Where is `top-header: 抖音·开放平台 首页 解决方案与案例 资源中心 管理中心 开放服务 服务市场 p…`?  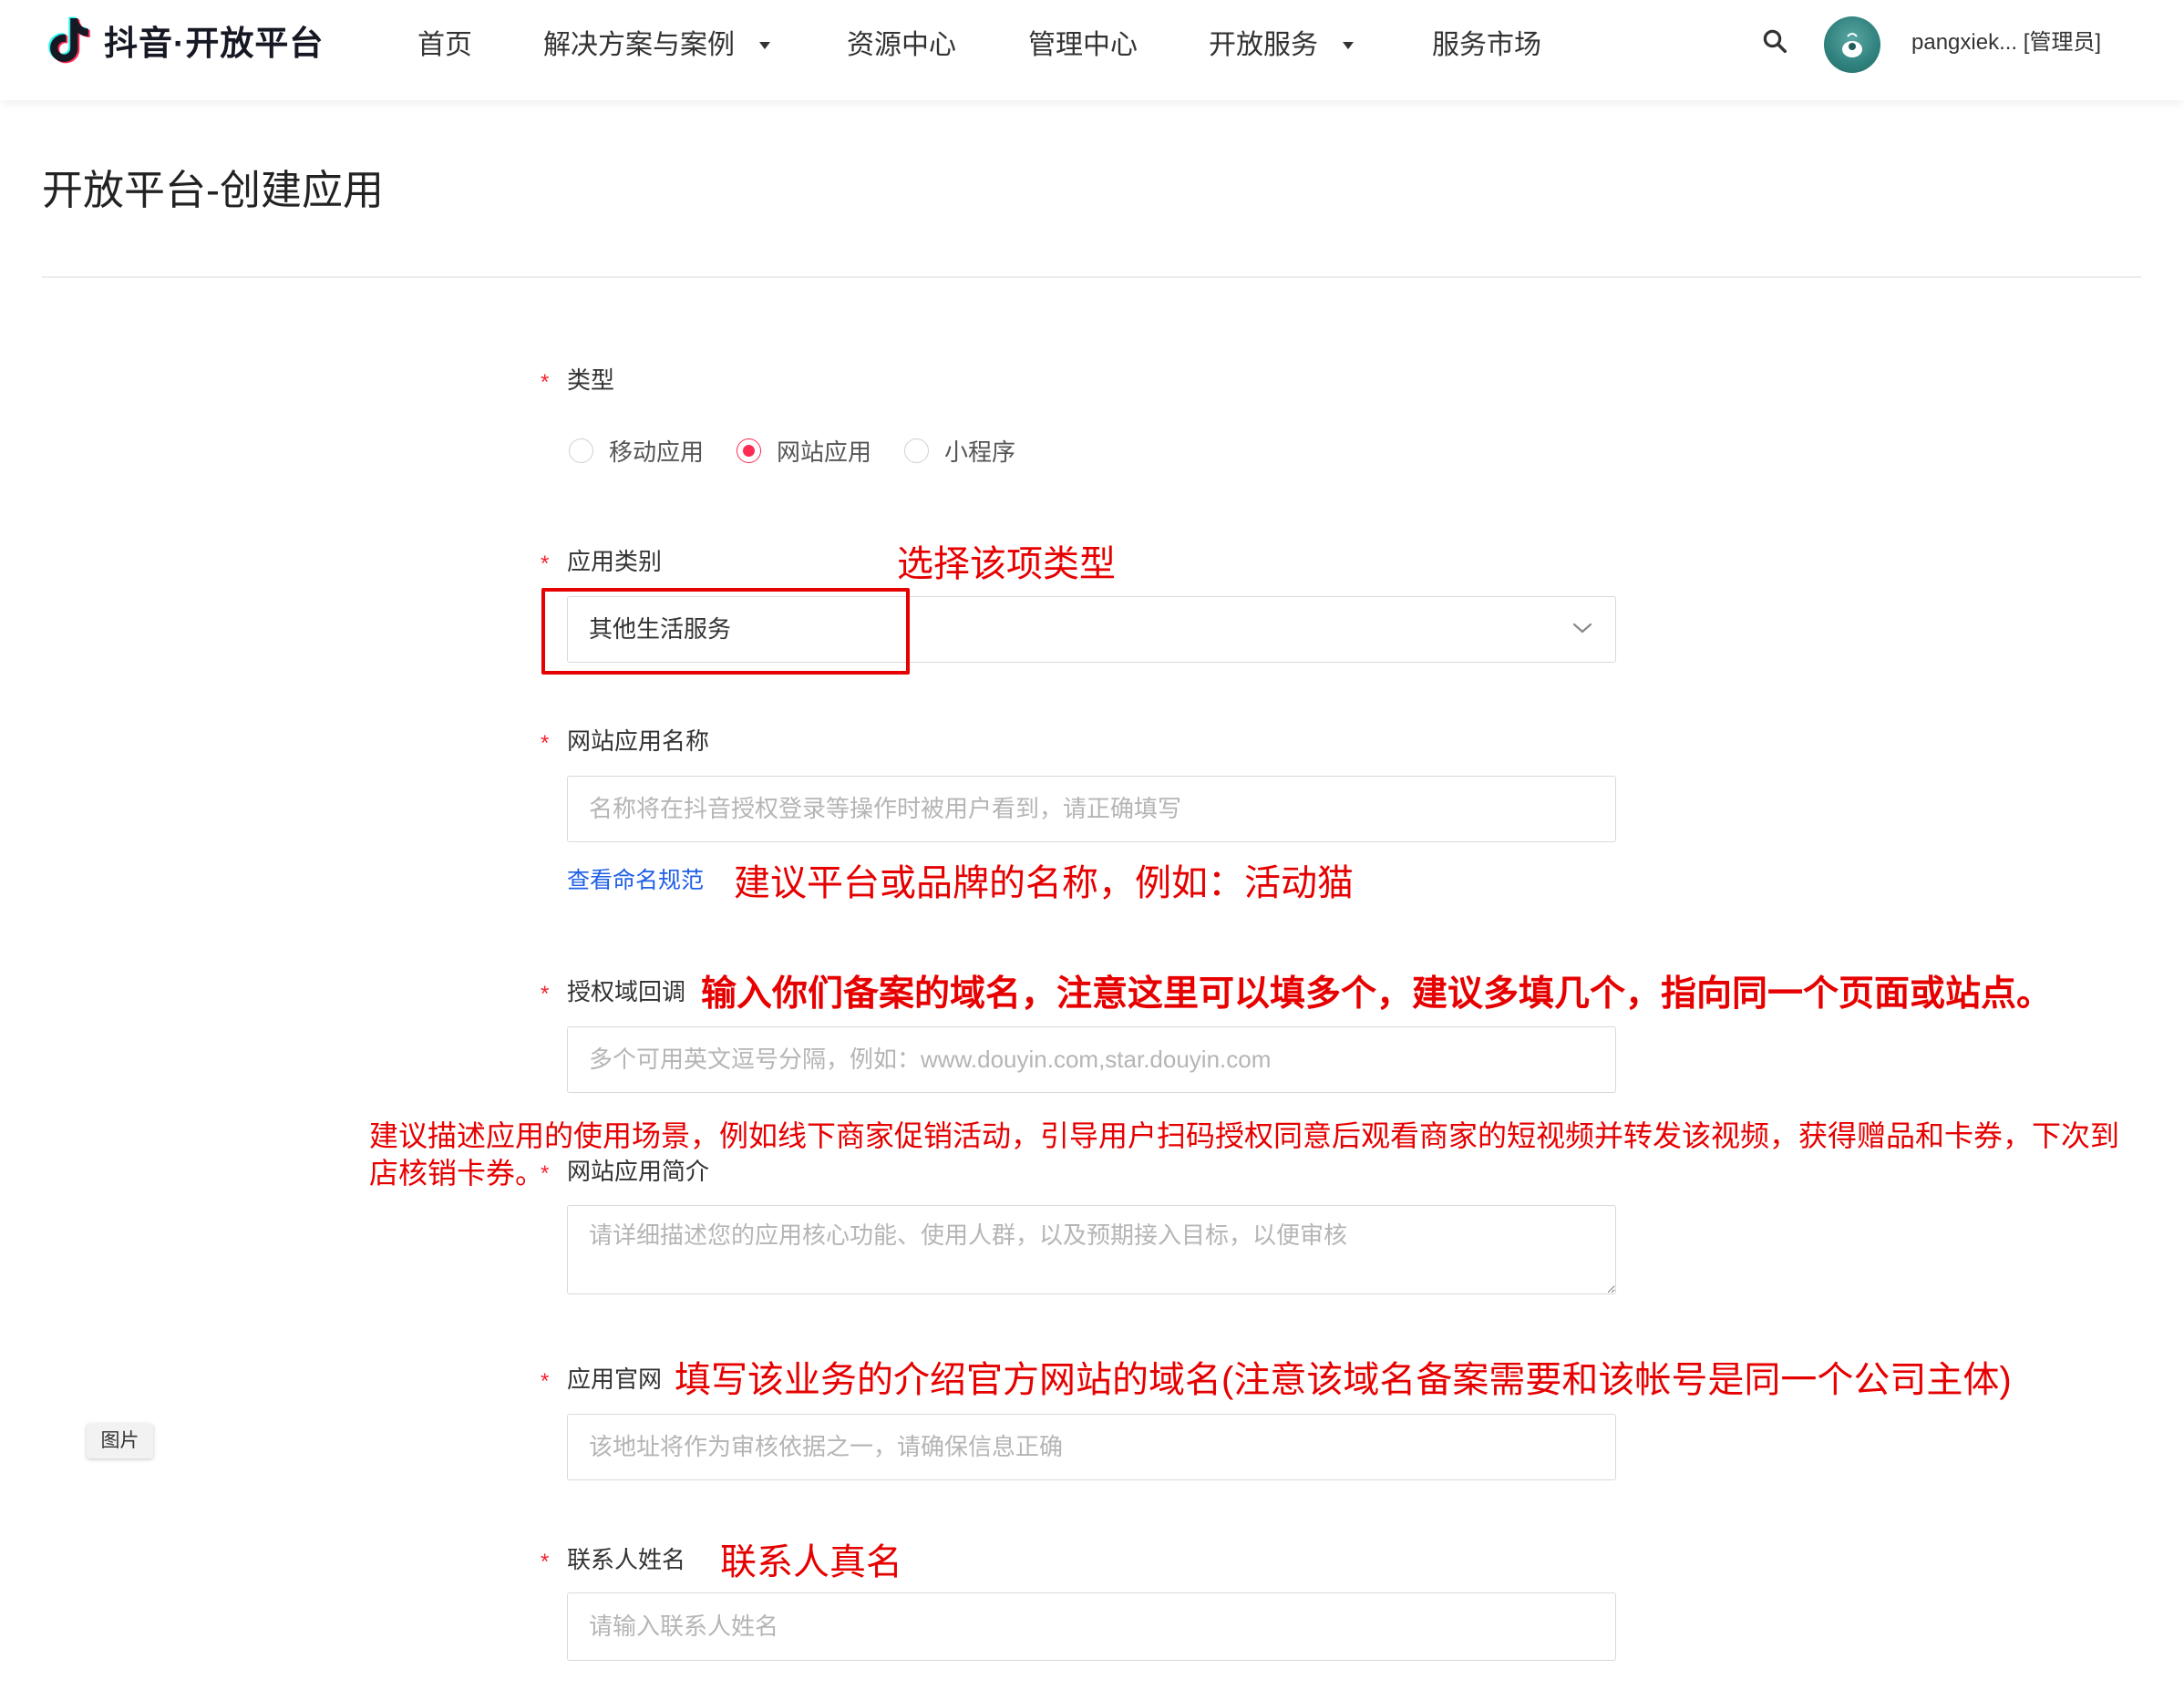
top-header: 抖音·开放平台 首页 解决方案与案例 资源中心 管理中心 开放服务 服务市场 p… is located at coordinates (1092, 50).